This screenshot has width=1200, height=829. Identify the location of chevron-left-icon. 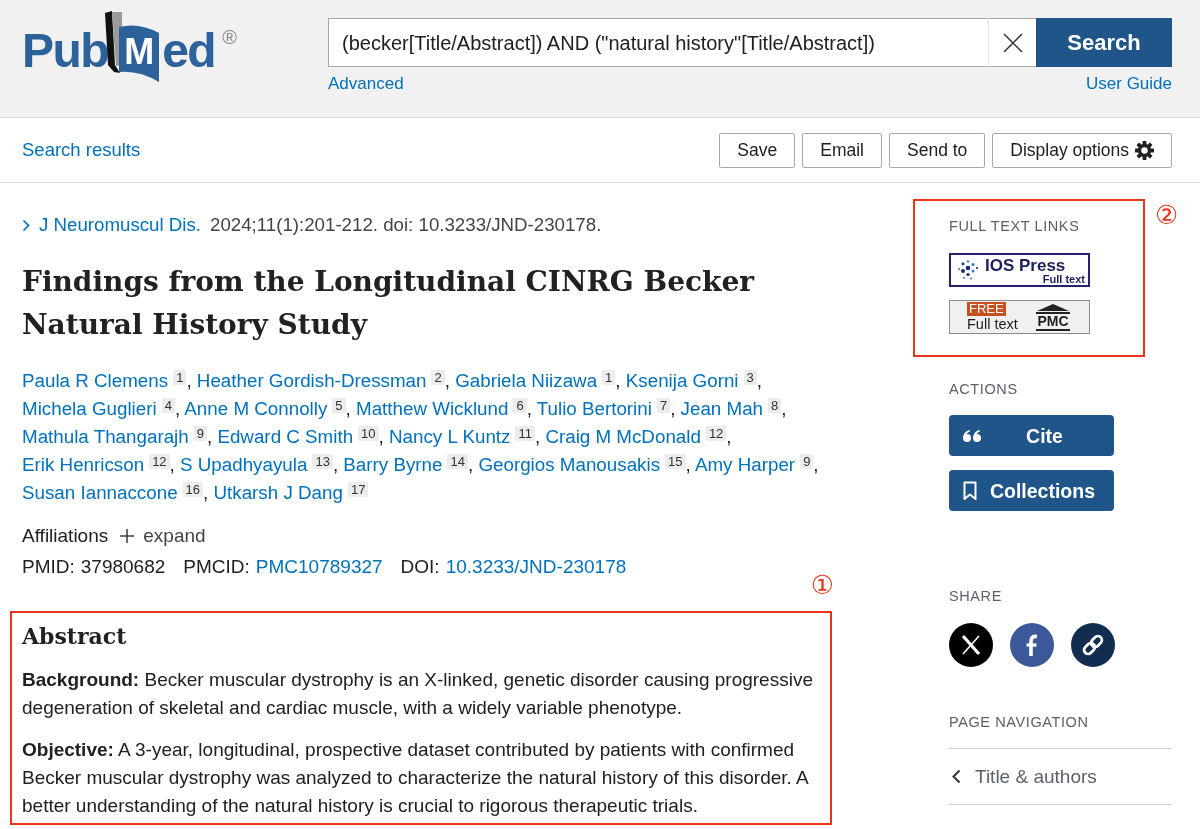
(956, 776).